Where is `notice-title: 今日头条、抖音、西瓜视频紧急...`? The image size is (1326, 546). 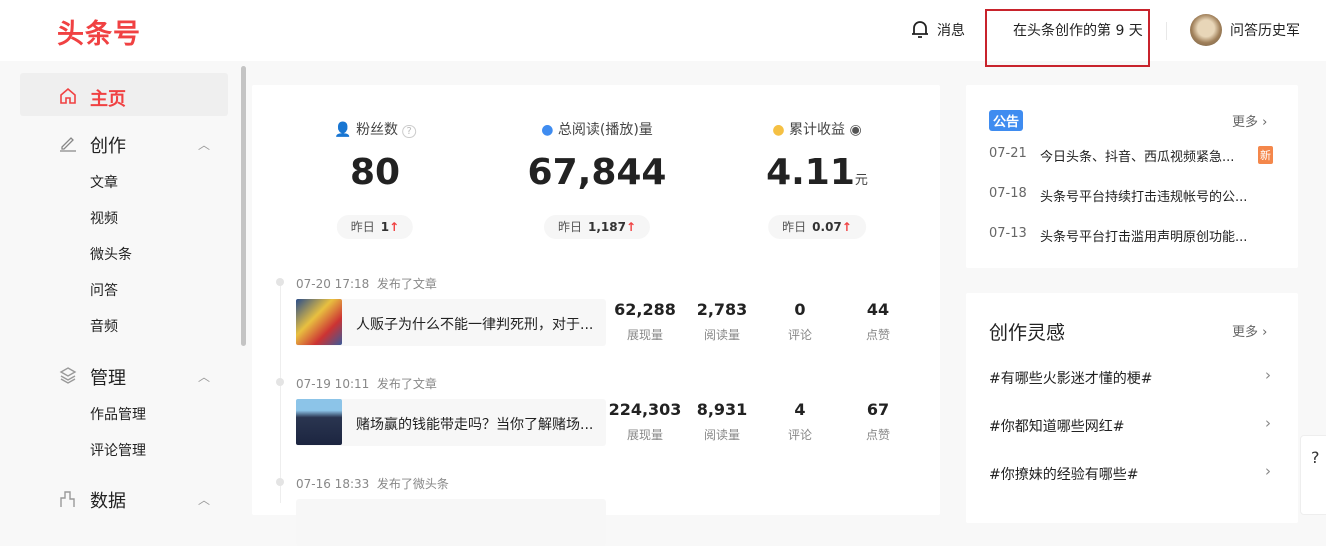
notice-title: 今日头条、抖音、西瓜视频紧急... is located at coordinates (1137, 155).